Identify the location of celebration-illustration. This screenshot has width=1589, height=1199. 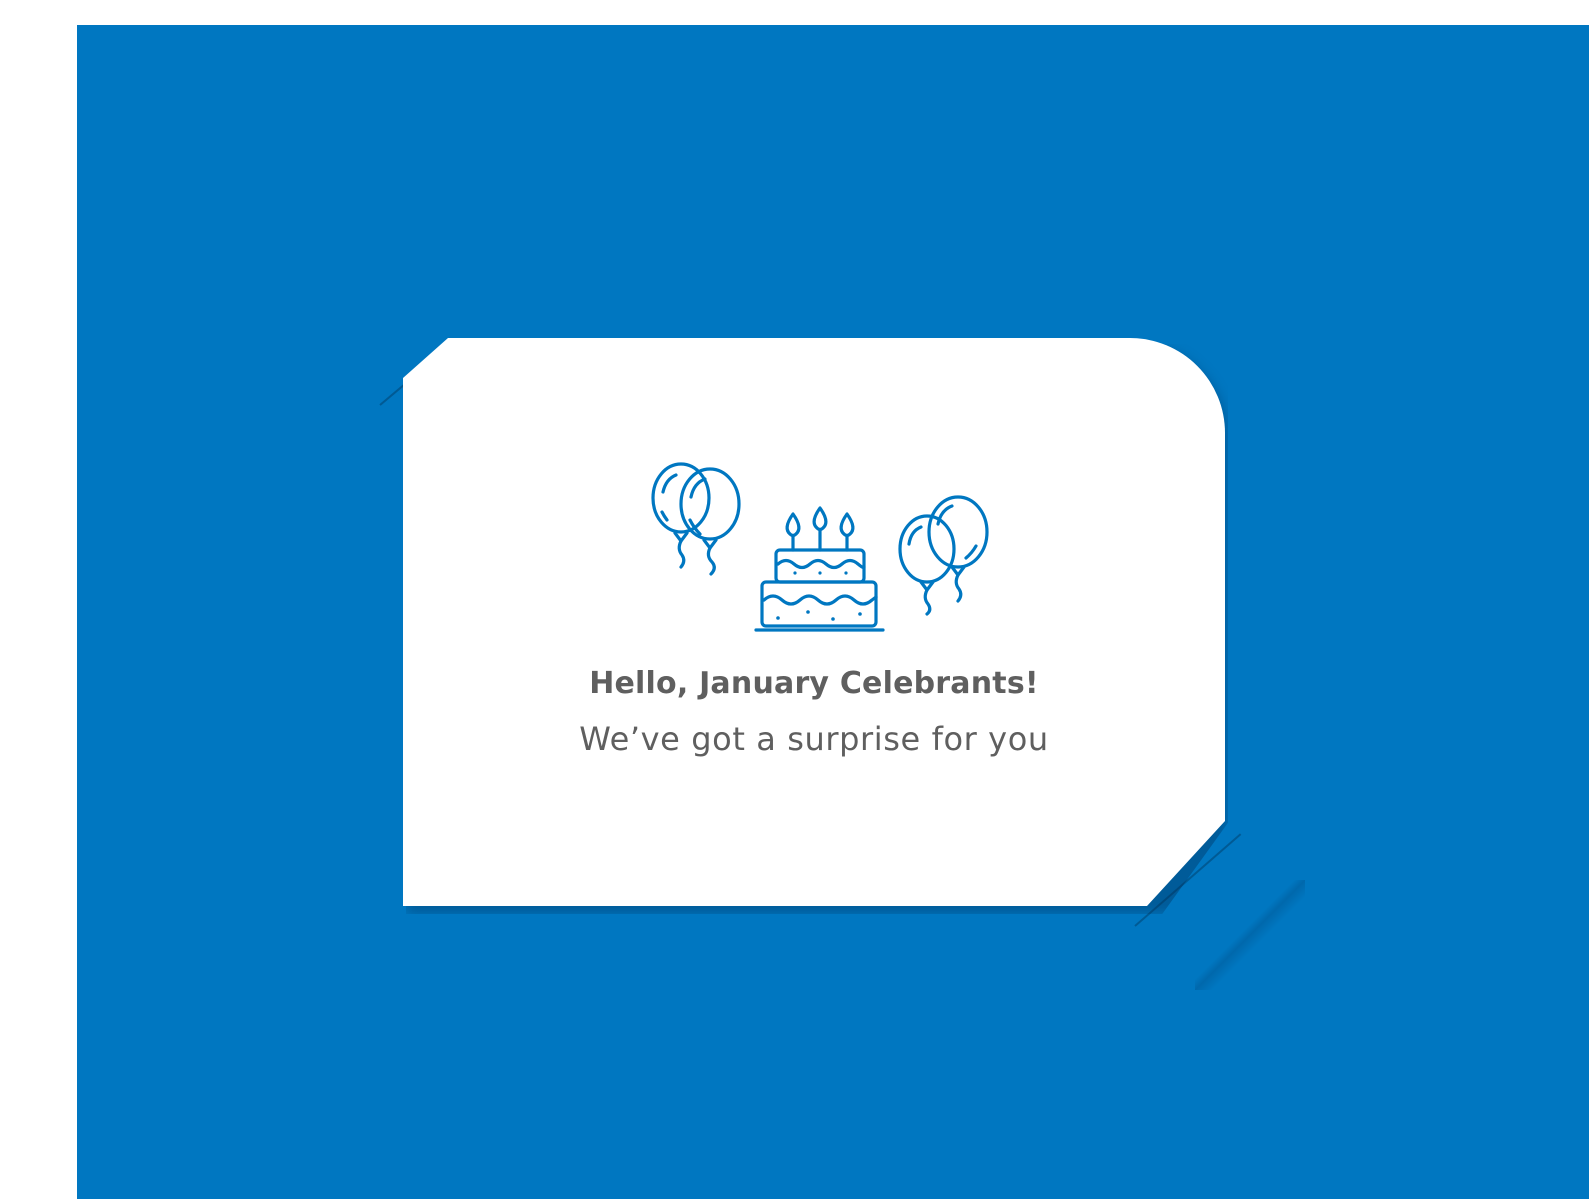
(820, 547).